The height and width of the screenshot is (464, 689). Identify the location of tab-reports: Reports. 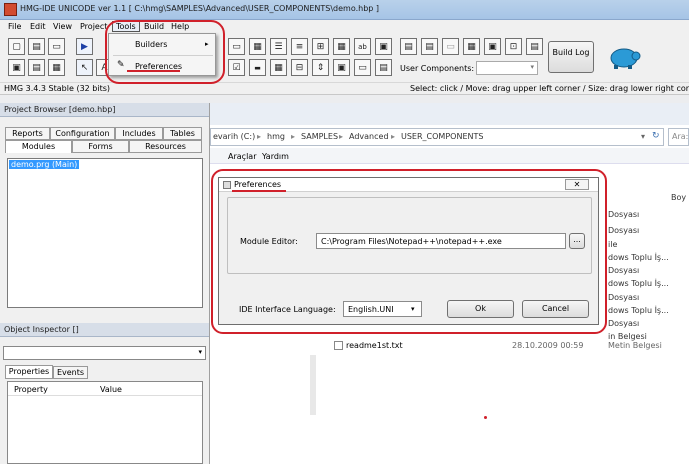
(27, 133).